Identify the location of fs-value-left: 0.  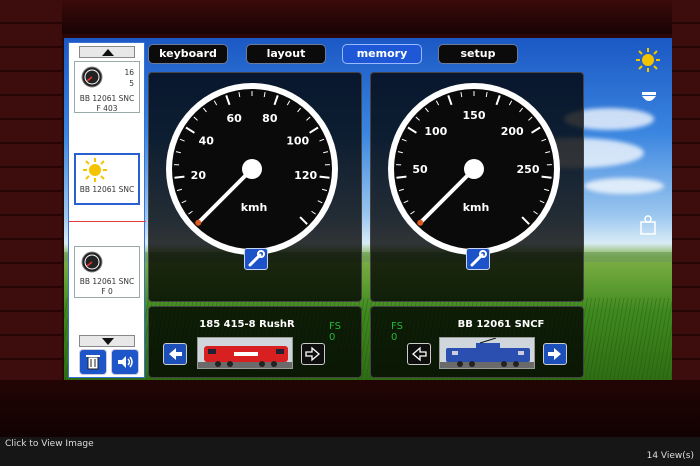
(332, 337).